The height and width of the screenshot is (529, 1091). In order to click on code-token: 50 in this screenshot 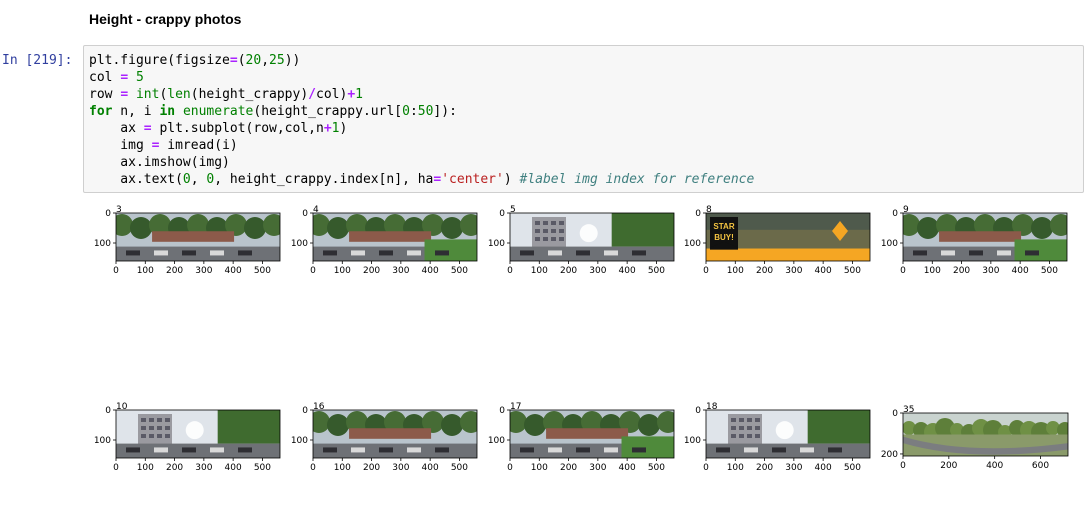, I will do `click(425, 111)`.